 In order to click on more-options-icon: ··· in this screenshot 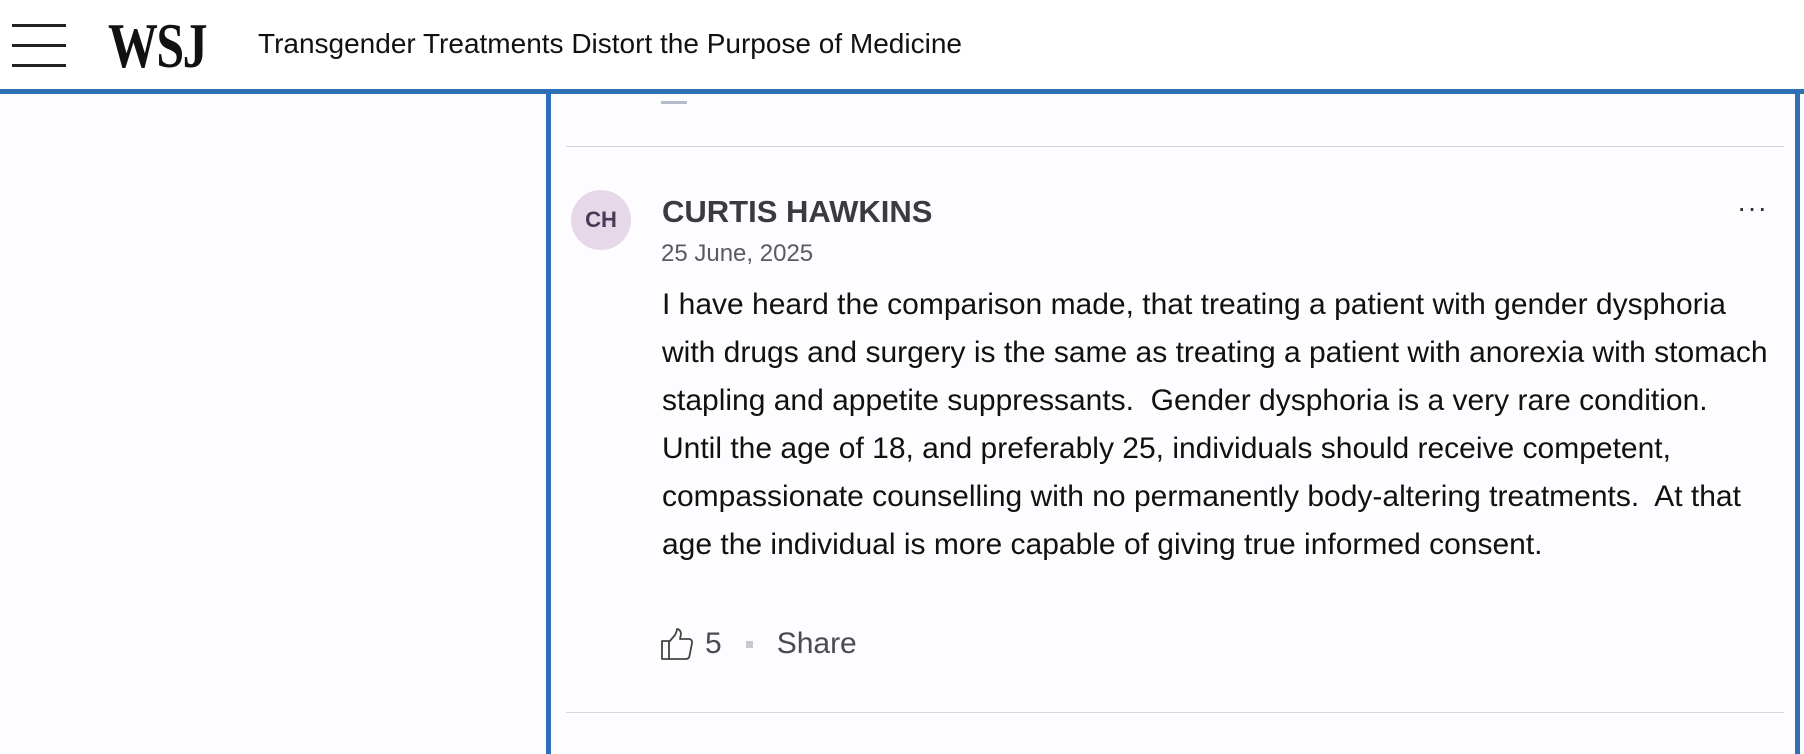, I will do `click(1752, 208)`.